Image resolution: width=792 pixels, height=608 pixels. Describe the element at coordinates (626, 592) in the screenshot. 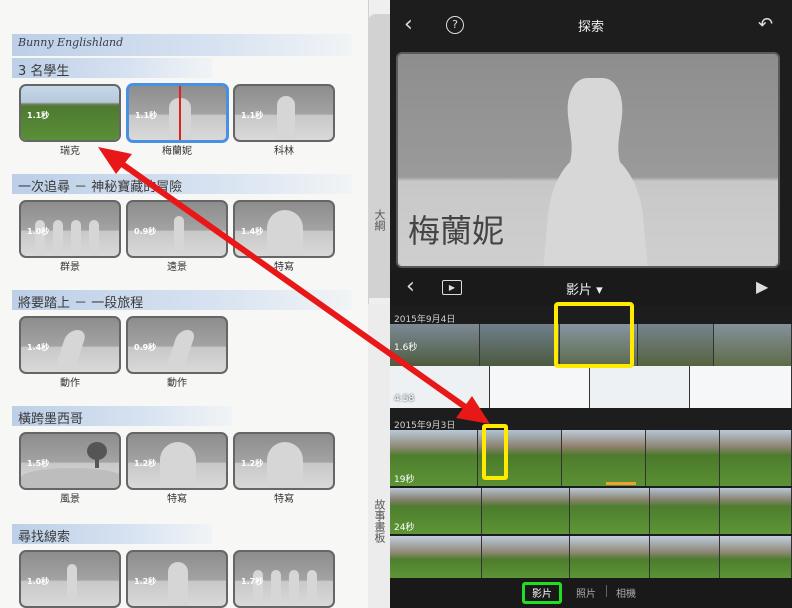

I see `tab-camera: 相機` at that location.